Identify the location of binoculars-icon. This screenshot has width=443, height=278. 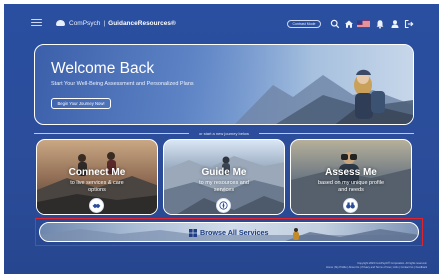
(350, 205).